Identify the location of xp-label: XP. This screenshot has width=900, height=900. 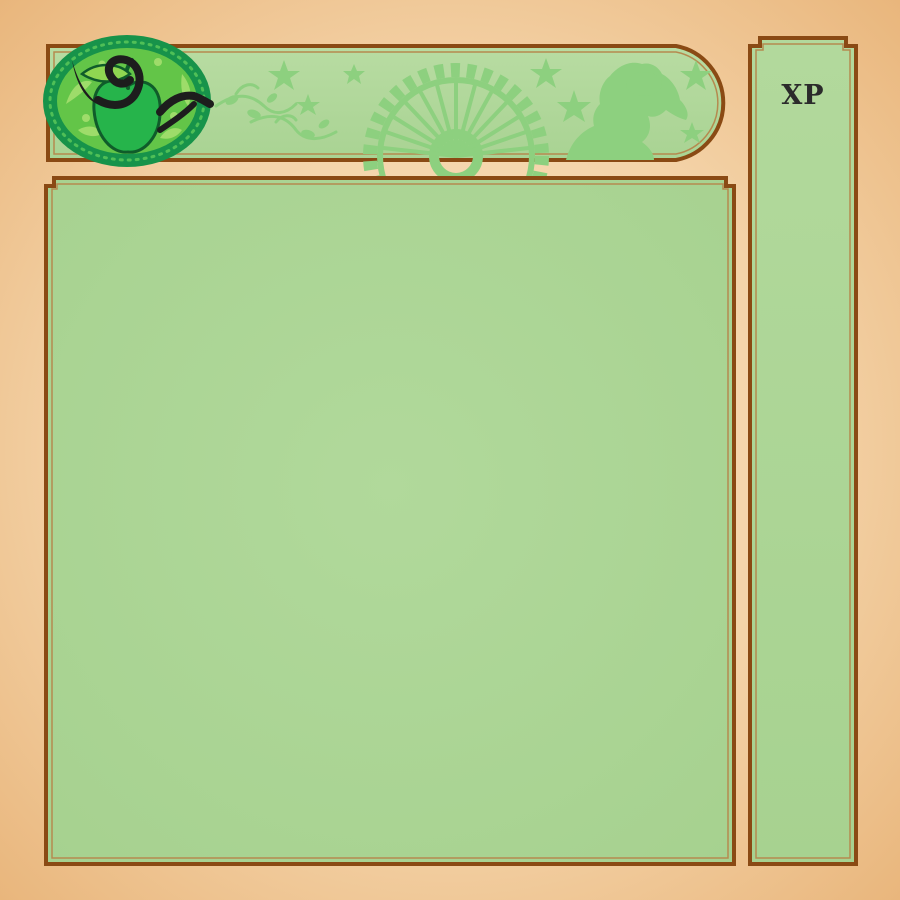
(803, 95).